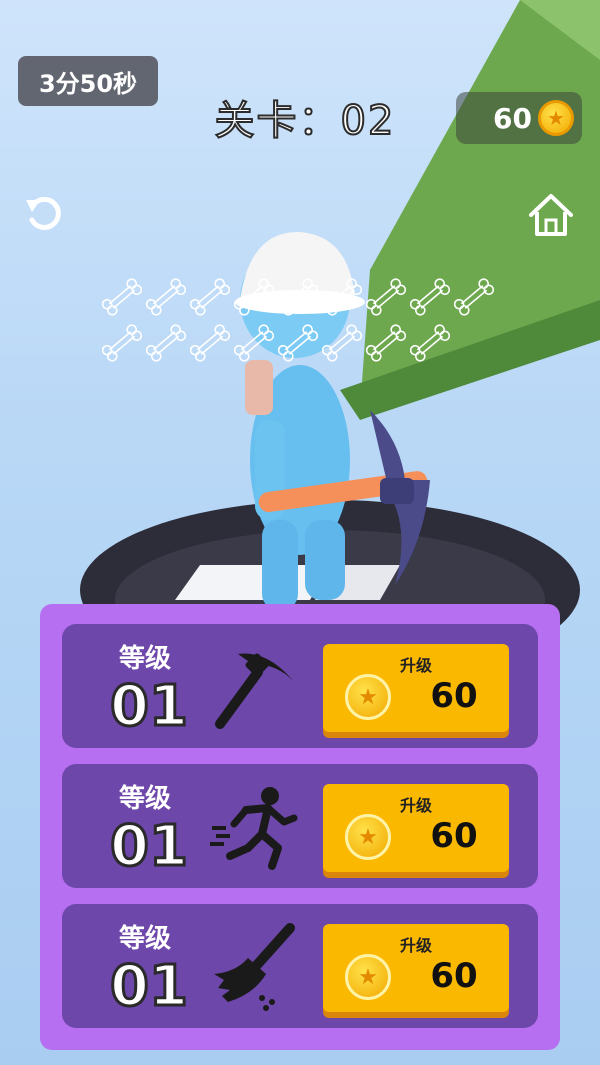 Image resolution: width=600 pixels, height=1065 pixels. Describe the element at coordinates (88, 83) in the screenshot. I see `timer-text: 3分50秒` at that location.